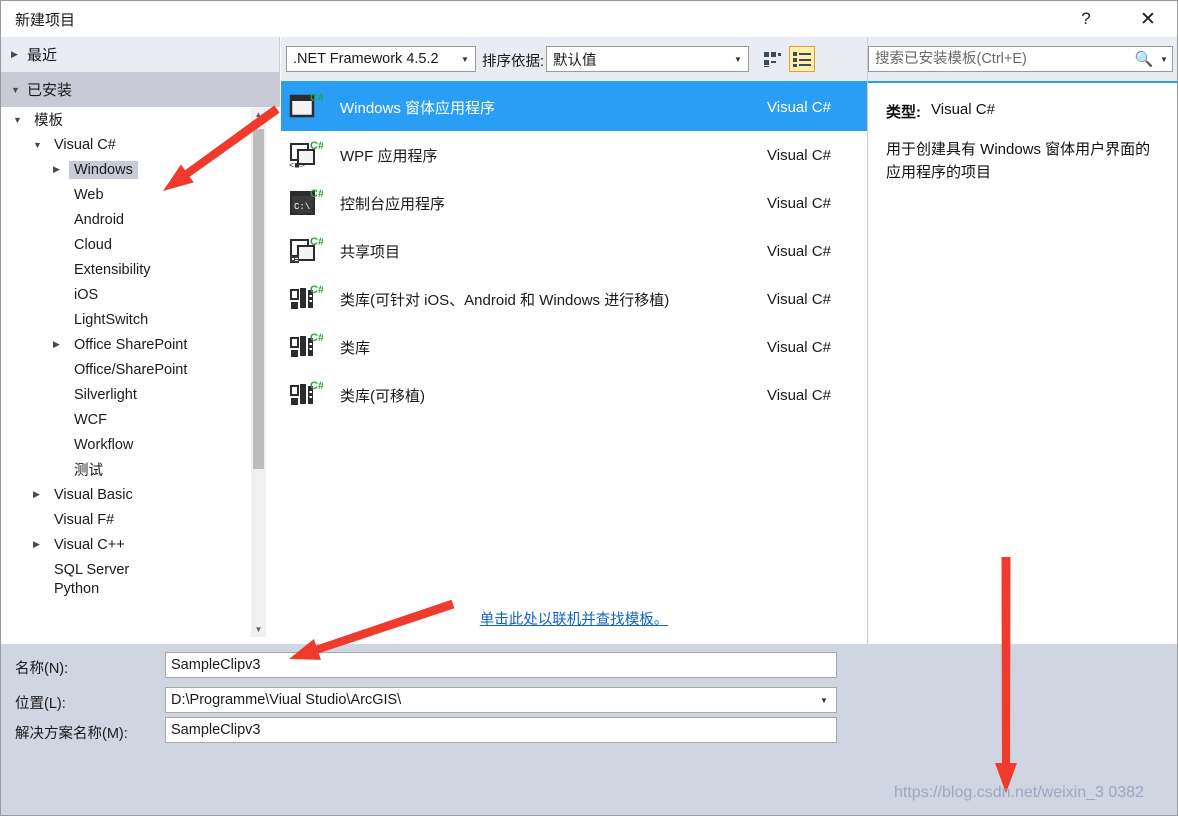 The image size is (1178, 816). What do you see at coordinates (104, 444) in the screenshot?
I see `tree-item-label: Workflow` at bounding box center [104, 444].